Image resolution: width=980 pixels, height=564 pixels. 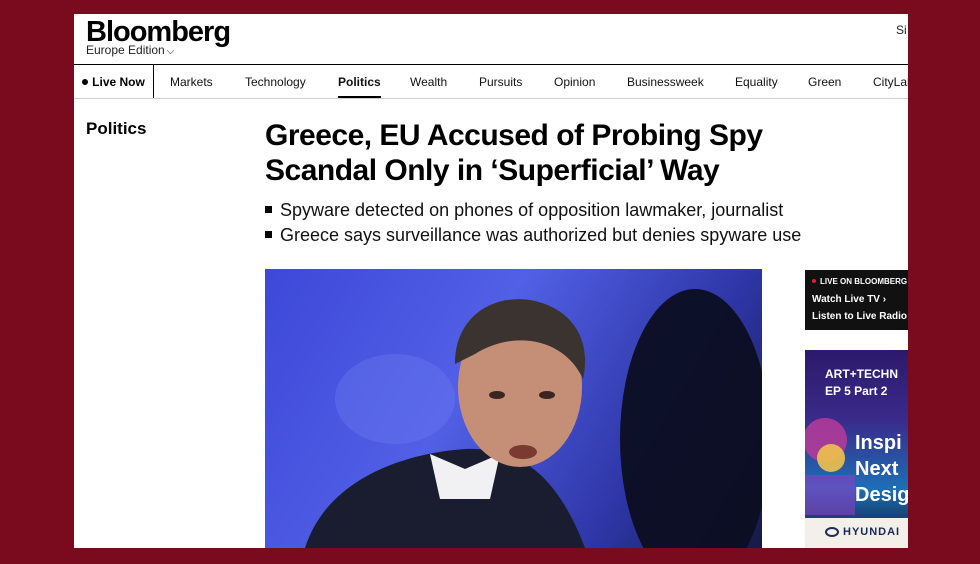 What do you see at coordinates (125, 50) in the screenshot?
I see `edition-label: Europe Edition` at bounding box center [125, 50].